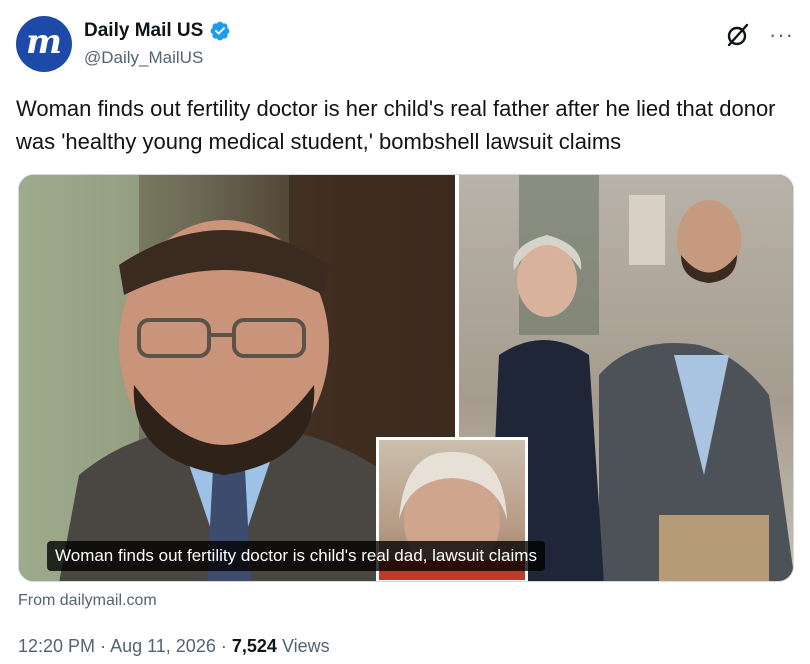  I want to click on avatar: m, so click(44, 44).